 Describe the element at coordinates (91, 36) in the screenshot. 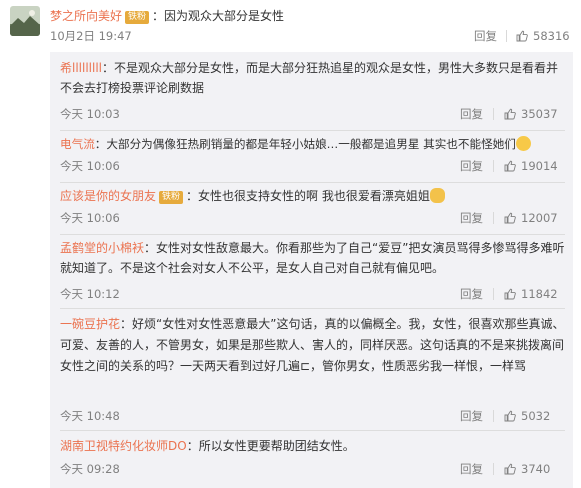

I see `comment-date: 10月2日 19:47` at that location.